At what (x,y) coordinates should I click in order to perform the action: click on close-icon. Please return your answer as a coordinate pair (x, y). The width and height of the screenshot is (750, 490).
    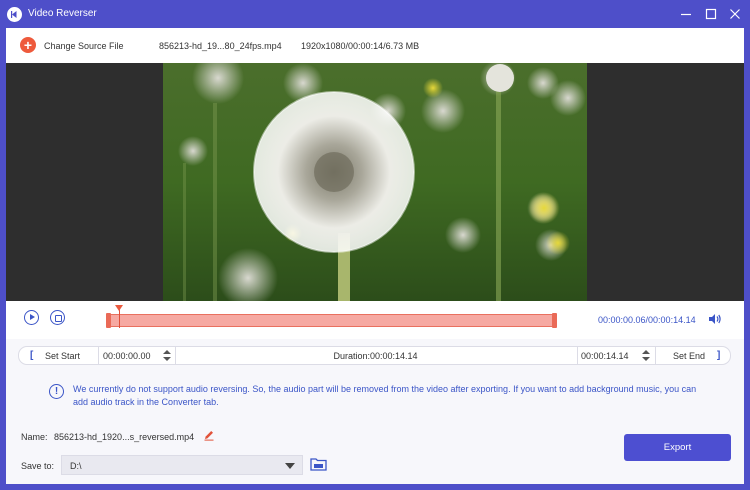
    Looking at the image, I should click on (735, 14).